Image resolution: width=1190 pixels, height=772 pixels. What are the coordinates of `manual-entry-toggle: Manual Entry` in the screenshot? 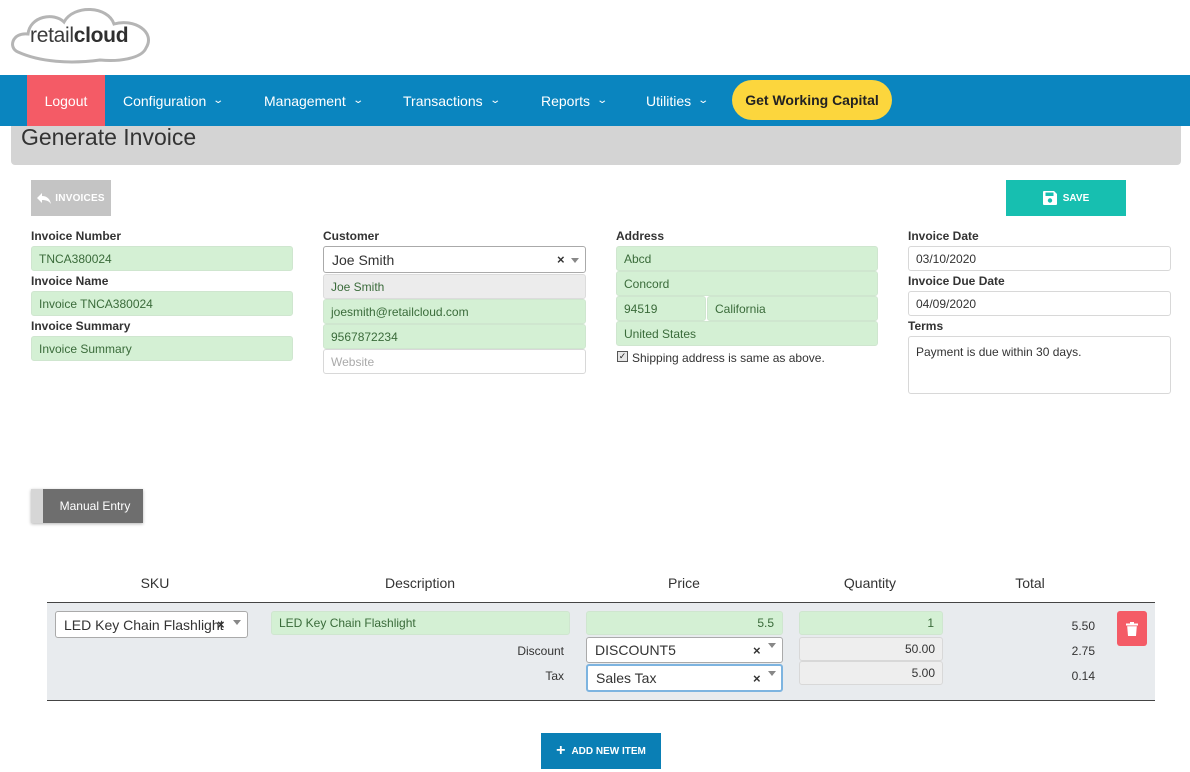 It's located at (87, 506).